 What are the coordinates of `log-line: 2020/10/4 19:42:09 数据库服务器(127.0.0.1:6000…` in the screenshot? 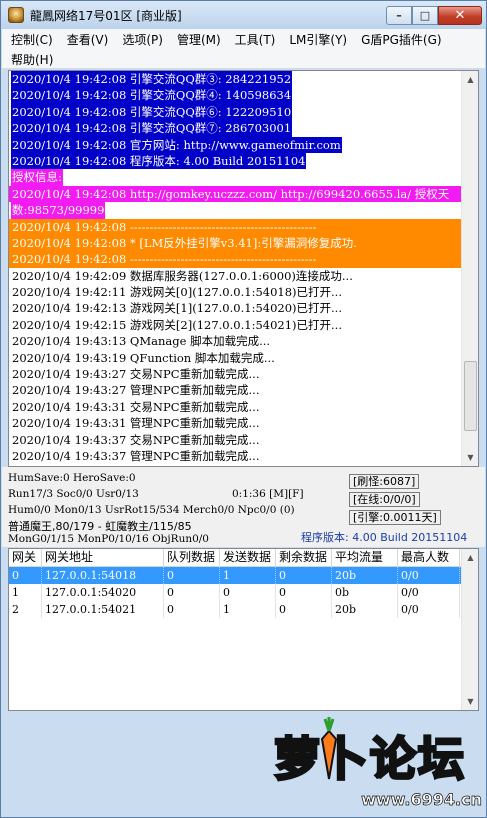 It's located at (235, 276).